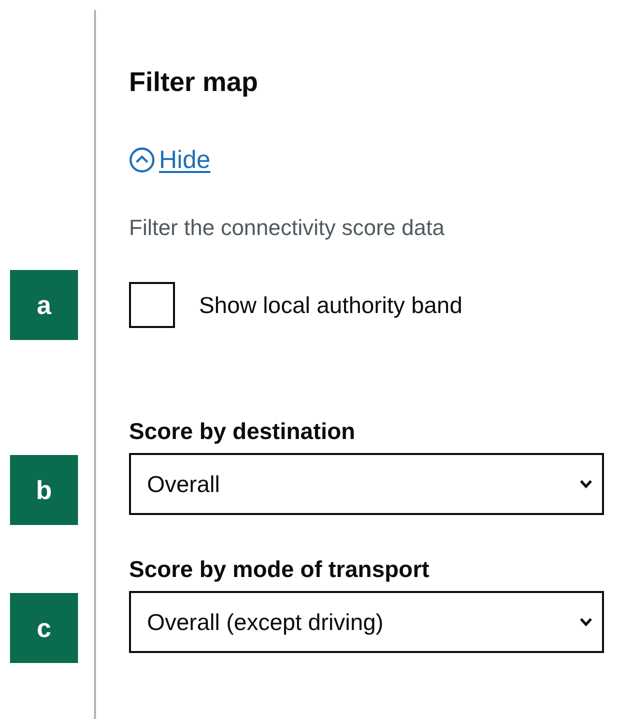 The height and width of the screenshot is (719, 631). I want to click on panel-title: Filter map, so click(193, 82).